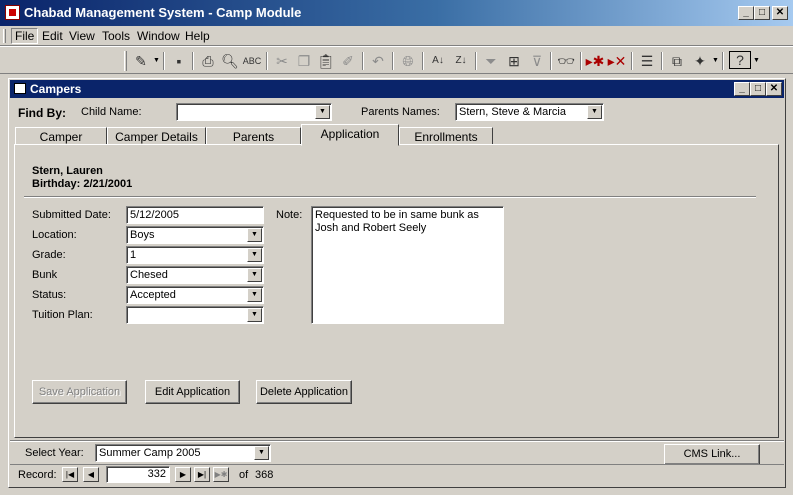  I want to click on close-button: ✕, so click(780, 13).